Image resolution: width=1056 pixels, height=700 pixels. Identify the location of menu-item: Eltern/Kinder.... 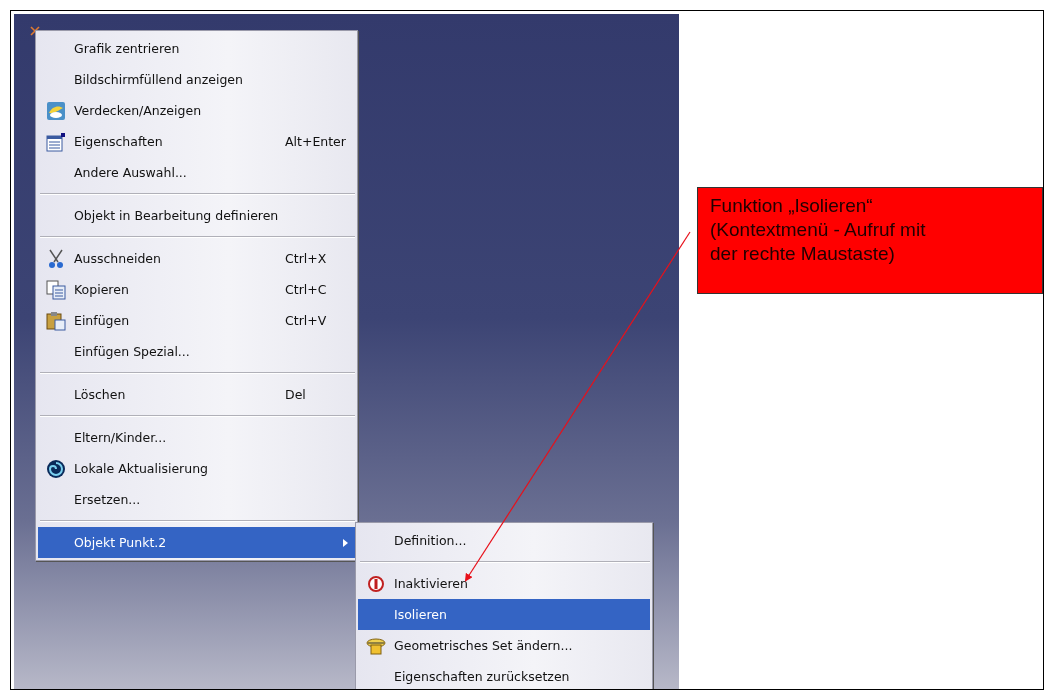
(196, 437).